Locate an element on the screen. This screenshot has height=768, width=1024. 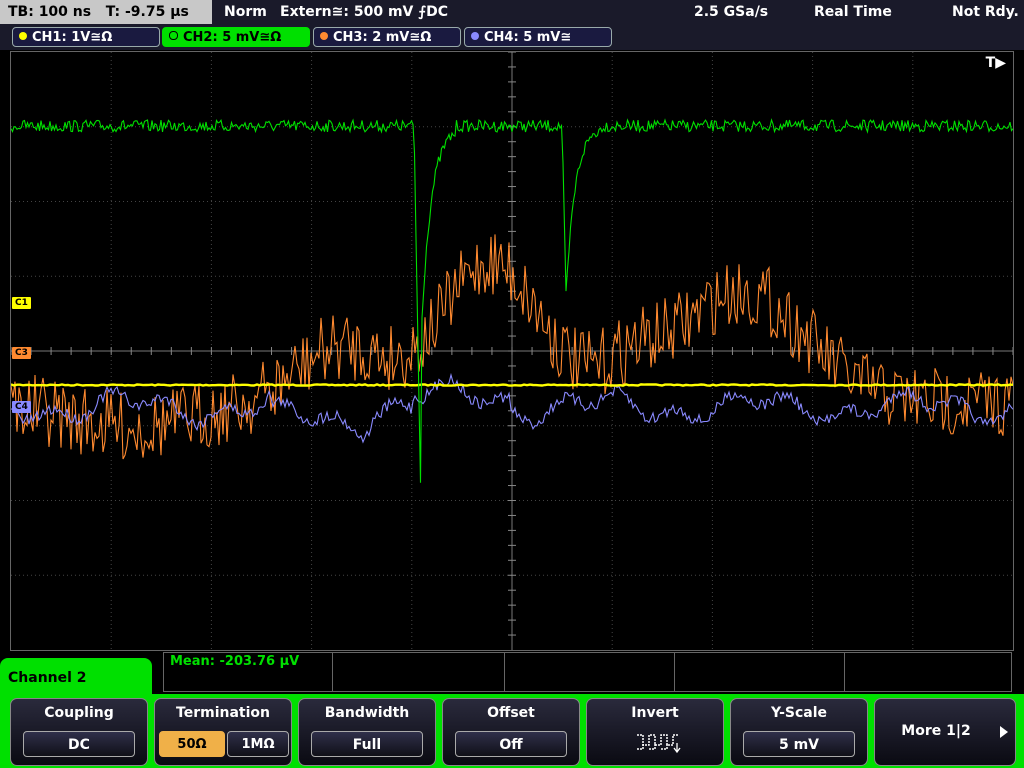
measurement-cell: Mean: -203.76 µV is located at coordinates (248, 672).